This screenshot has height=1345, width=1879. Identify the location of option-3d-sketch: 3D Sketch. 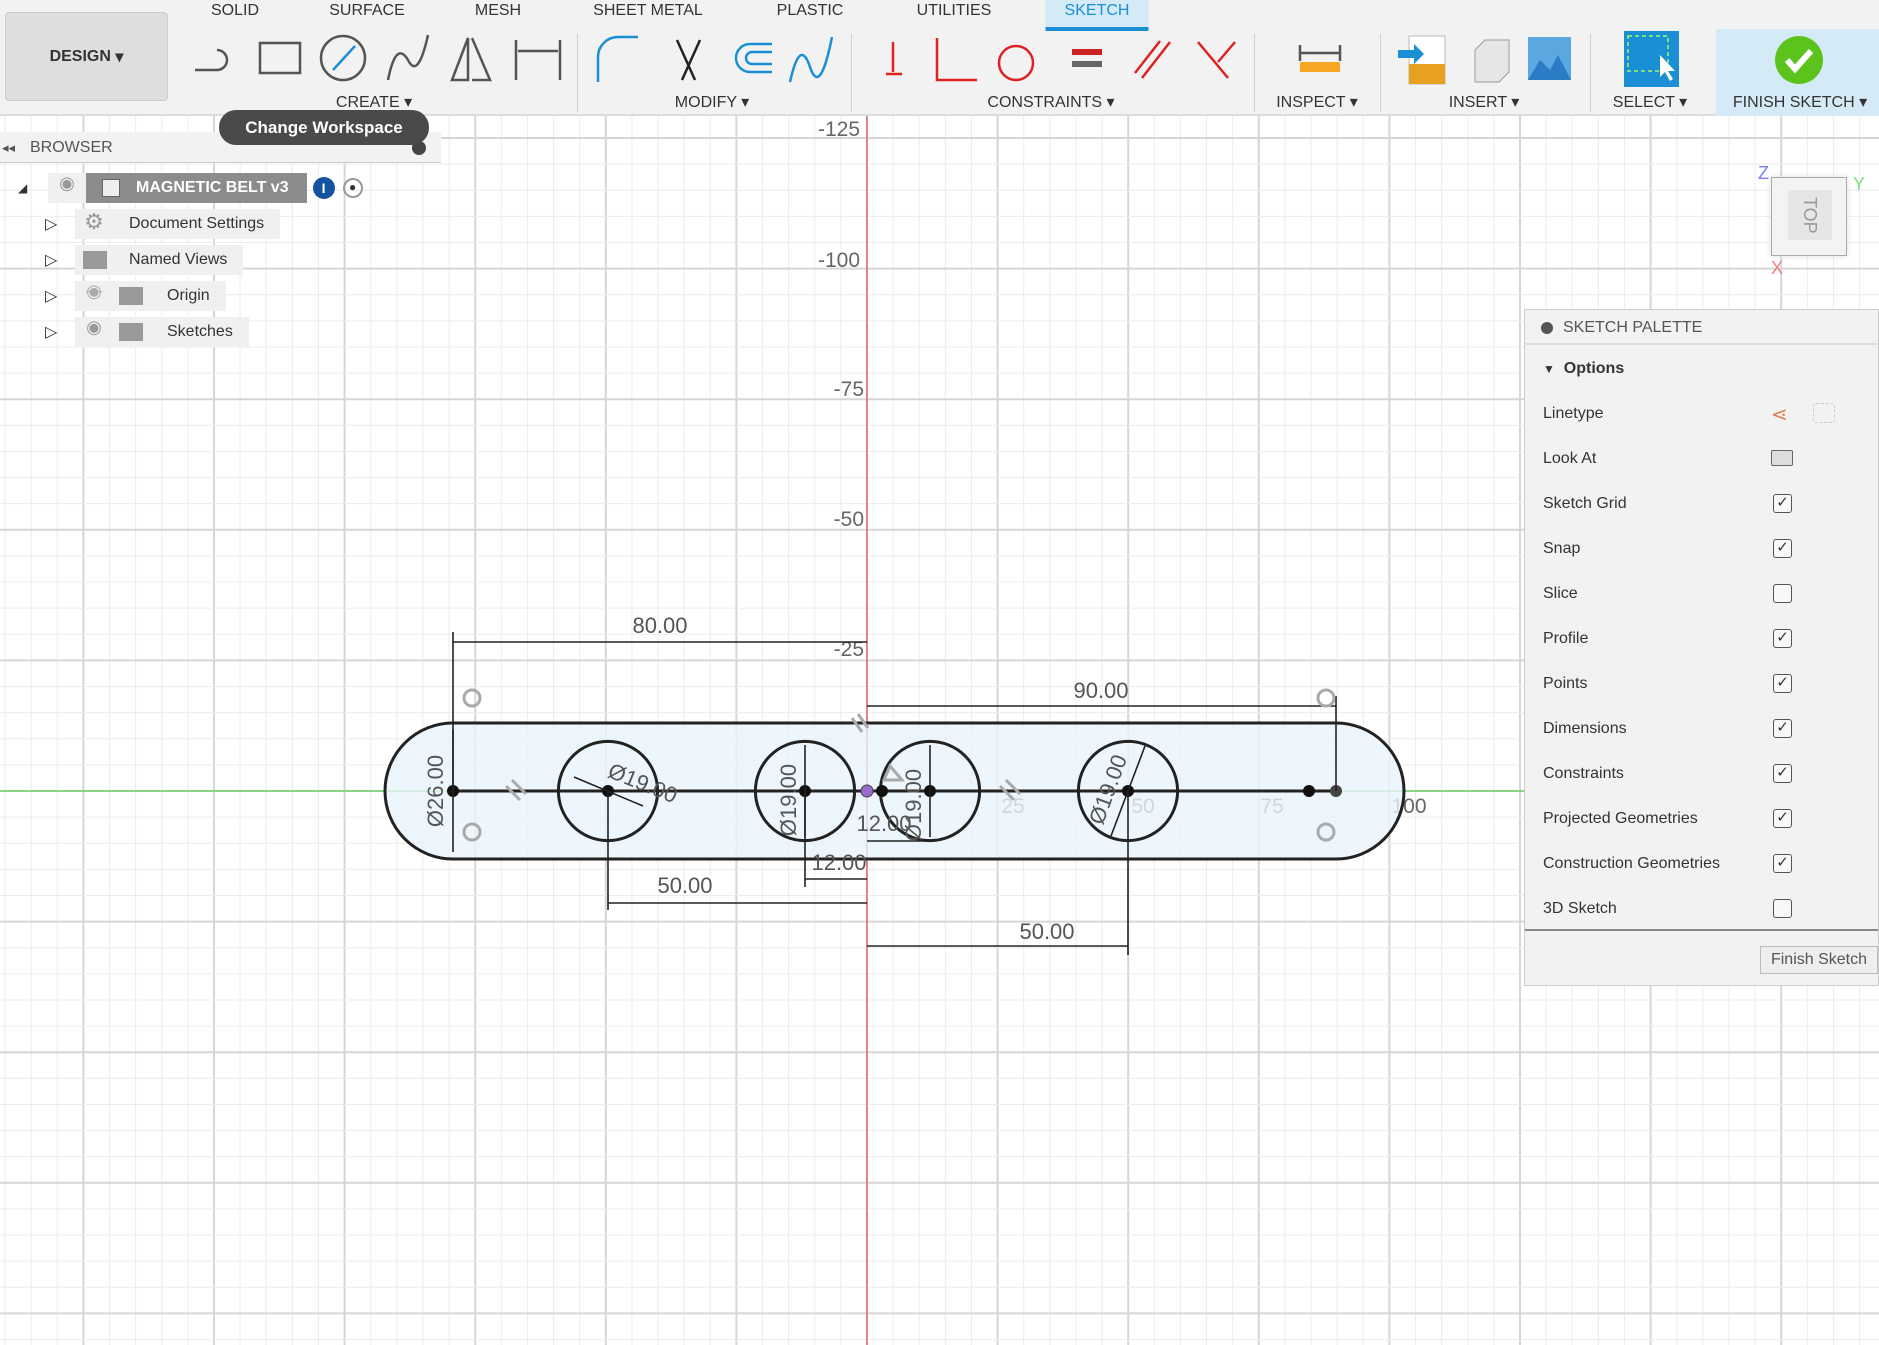
(1708, 908).